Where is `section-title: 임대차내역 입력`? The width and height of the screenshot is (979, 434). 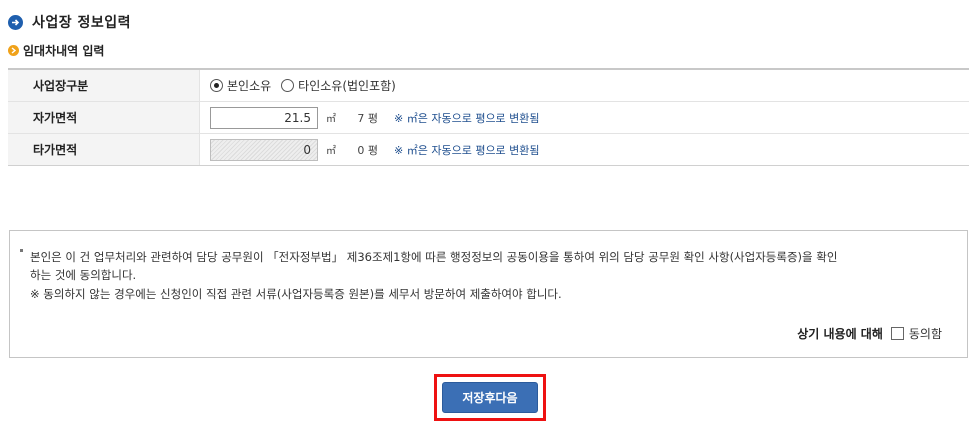 section-title: 임대차내역 입력 is located at coordinates (56, 50).